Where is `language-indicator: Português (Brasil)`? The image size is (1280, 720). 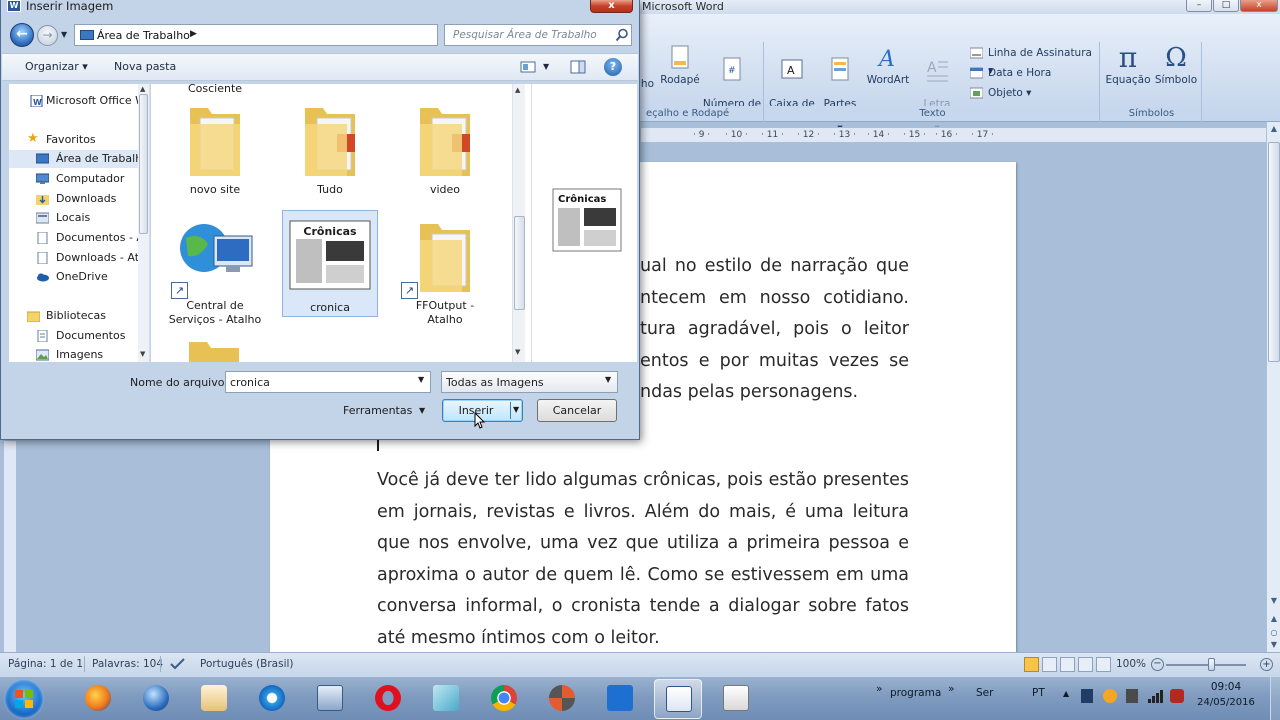
language-indicator: Português (Brasil) is located at coordinates (247, 664).